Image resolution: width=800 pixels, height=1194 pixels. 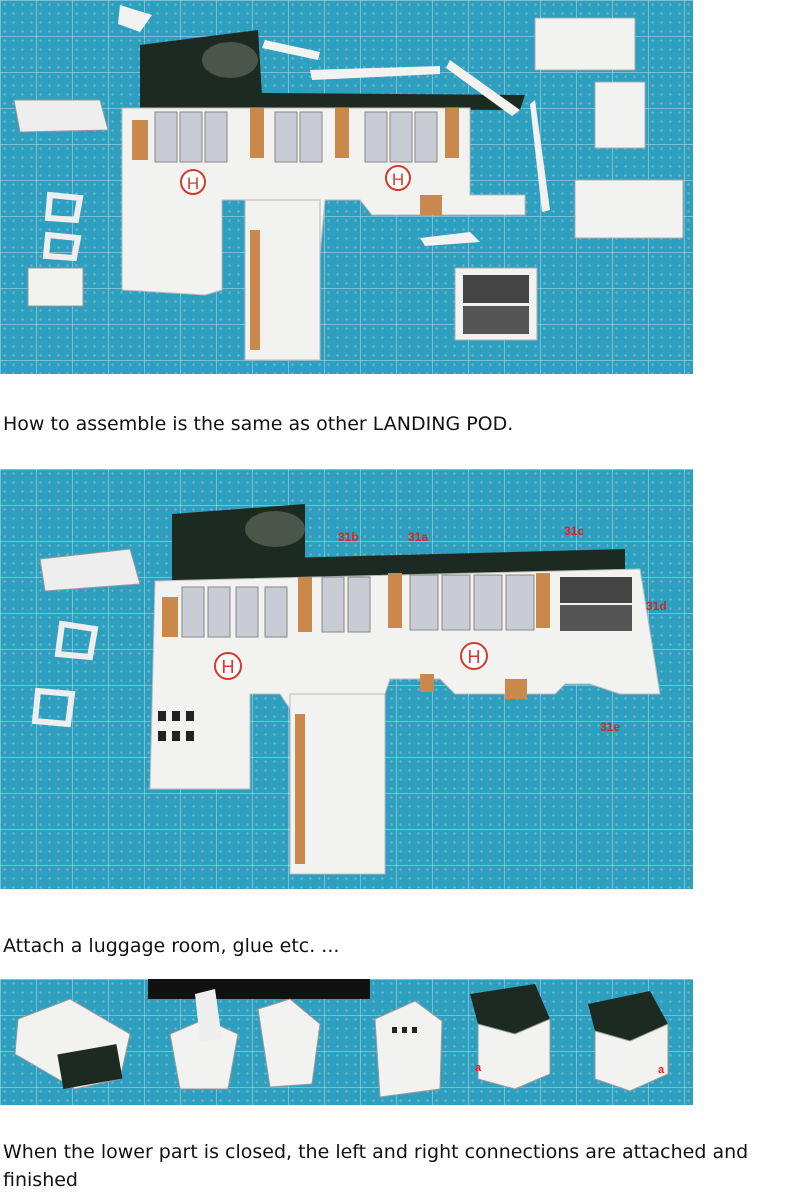 I want to click on mark-a-right: a, so click(x=661, y=1070).